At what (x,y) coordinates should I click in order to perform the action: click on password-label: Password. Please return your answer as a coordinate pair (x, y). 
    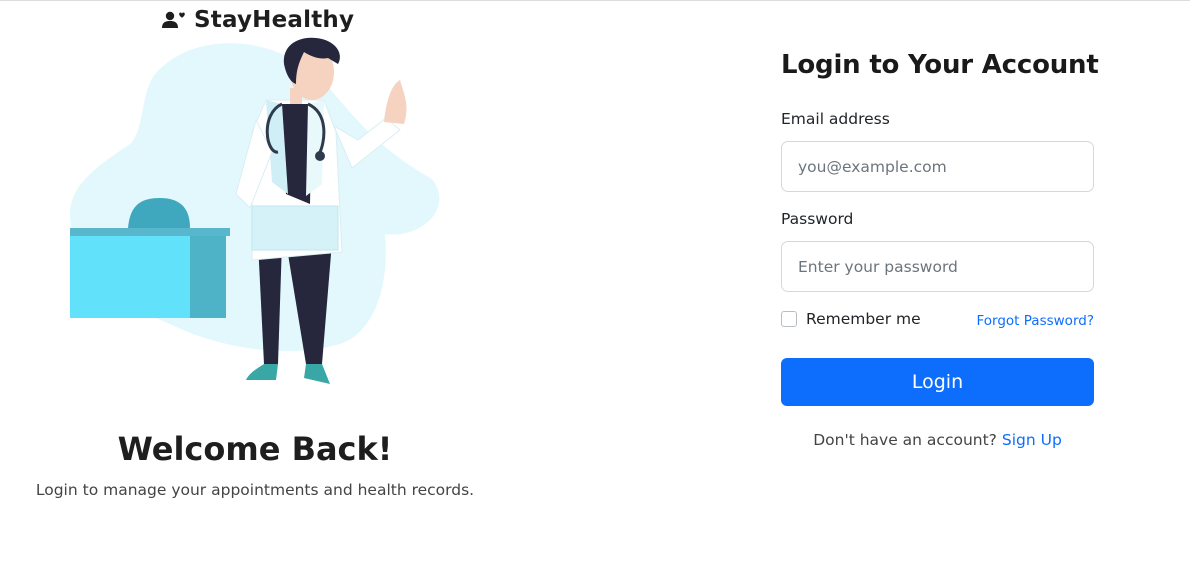
    Looking at the image, I should click on (817, 219).